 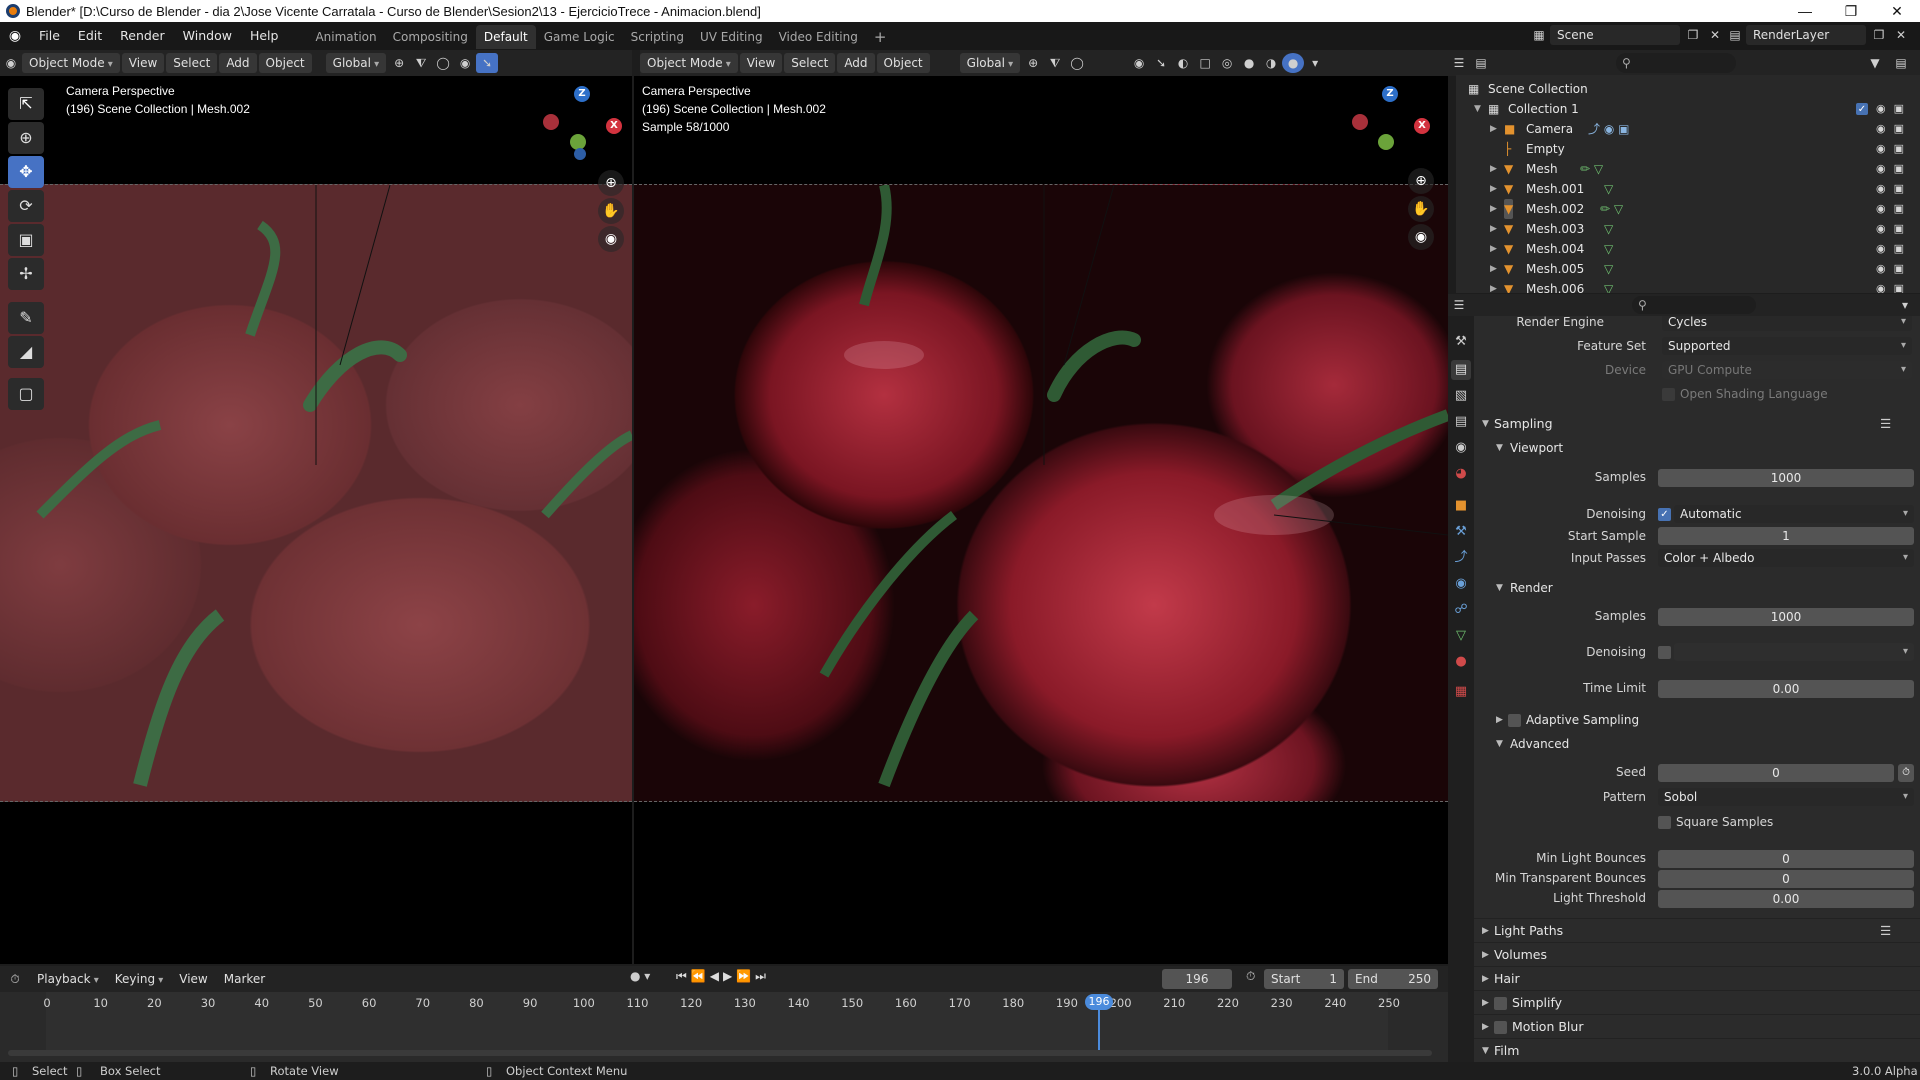 I want to click on viewport-samples-field: 1000, so click(x=1786, y=478).